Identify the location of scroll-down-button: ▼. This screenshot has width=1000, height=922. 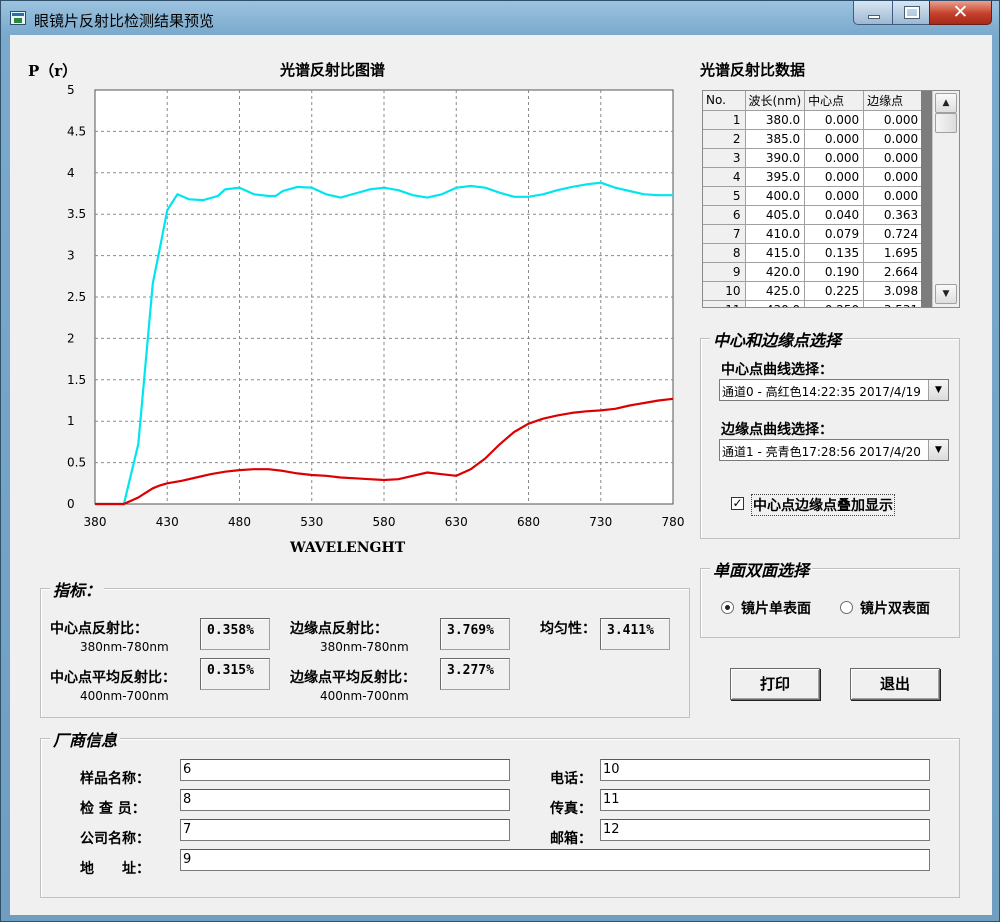
(946, 294).